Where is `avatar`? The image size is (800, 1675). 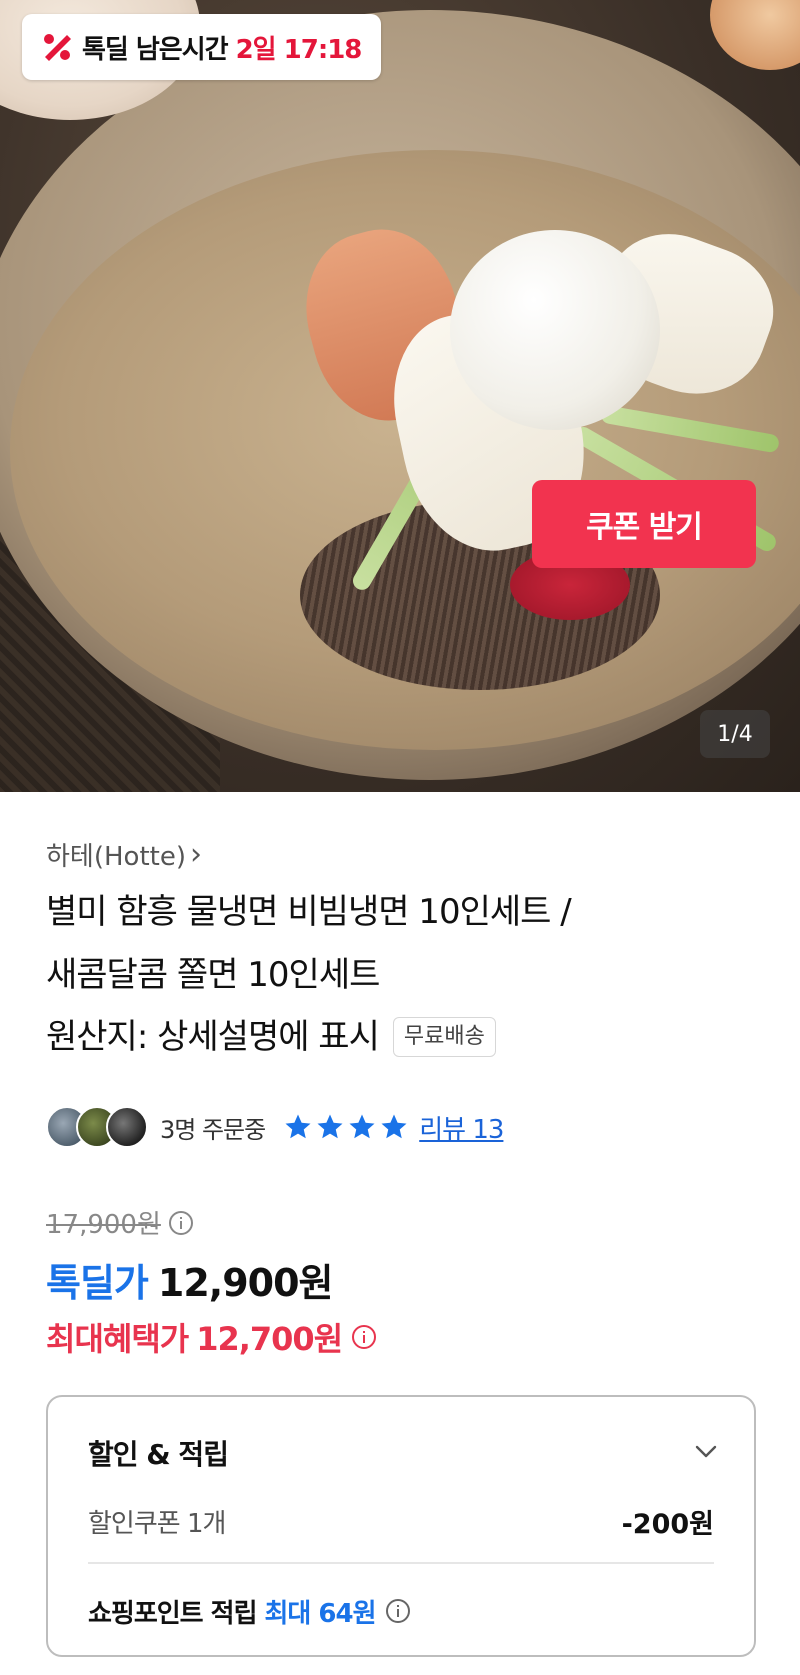 avatar is located at coordinates (127, 1127).